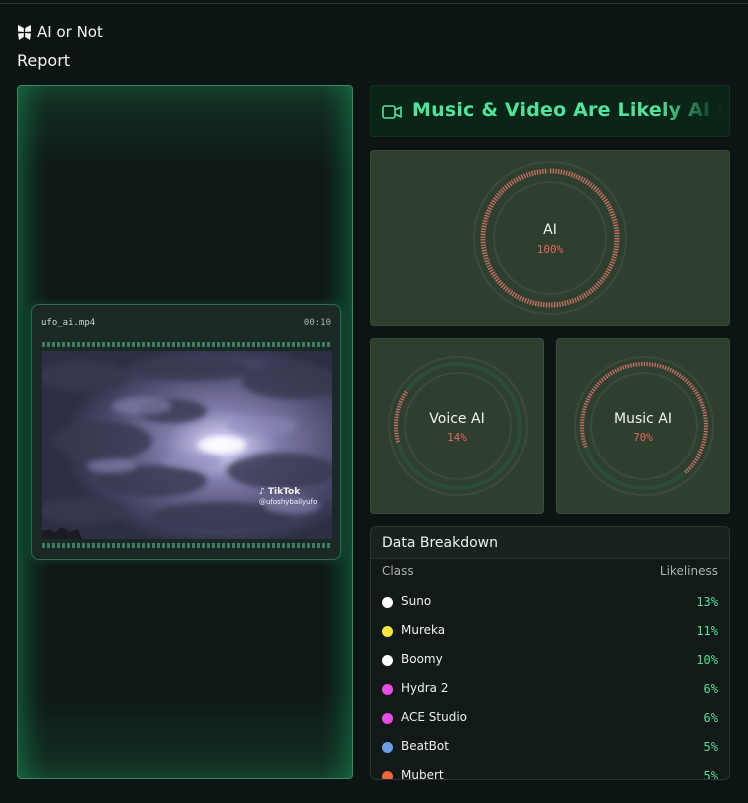 This screenshot has height=803, width=748. What do you see at coordinates (374, 3) in the screenshot?
I see `top-divider` at bounding box center [374, 3].